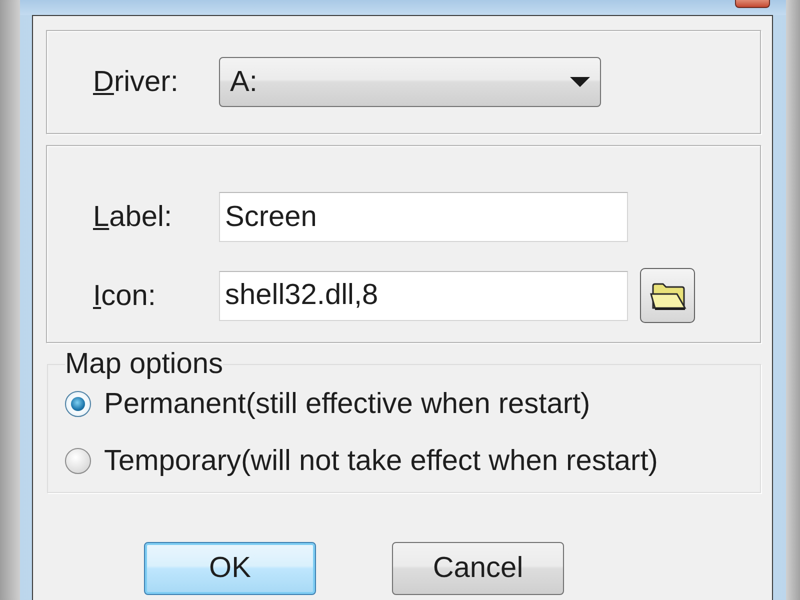  What do you see at coordinates (144, 364) in the screenshot?
I see `group-title: Map options` at bounding box center [144, 364].